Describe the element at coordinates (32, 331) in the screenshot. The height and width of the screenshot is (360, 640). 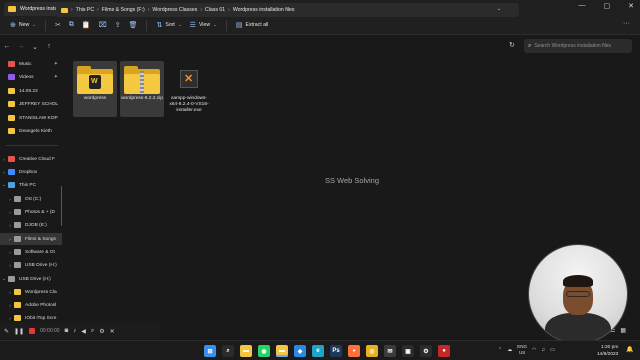
I see `stop-icon` at that location.